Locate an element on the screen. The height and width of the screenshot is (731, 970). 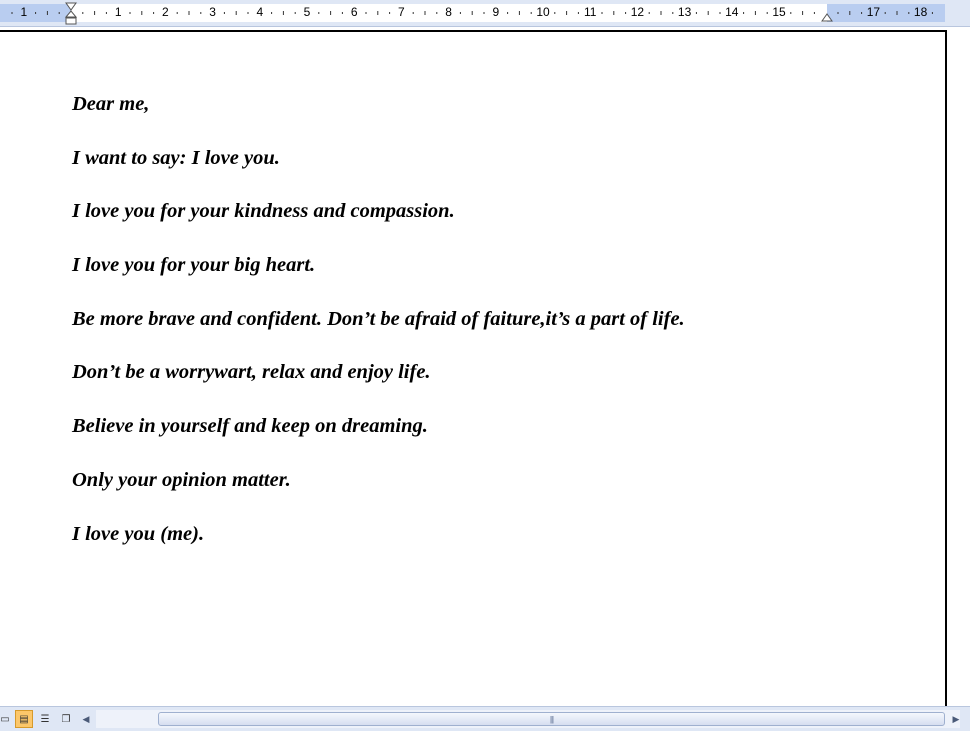
left-indent-marker is located at coordinates (71, 13).